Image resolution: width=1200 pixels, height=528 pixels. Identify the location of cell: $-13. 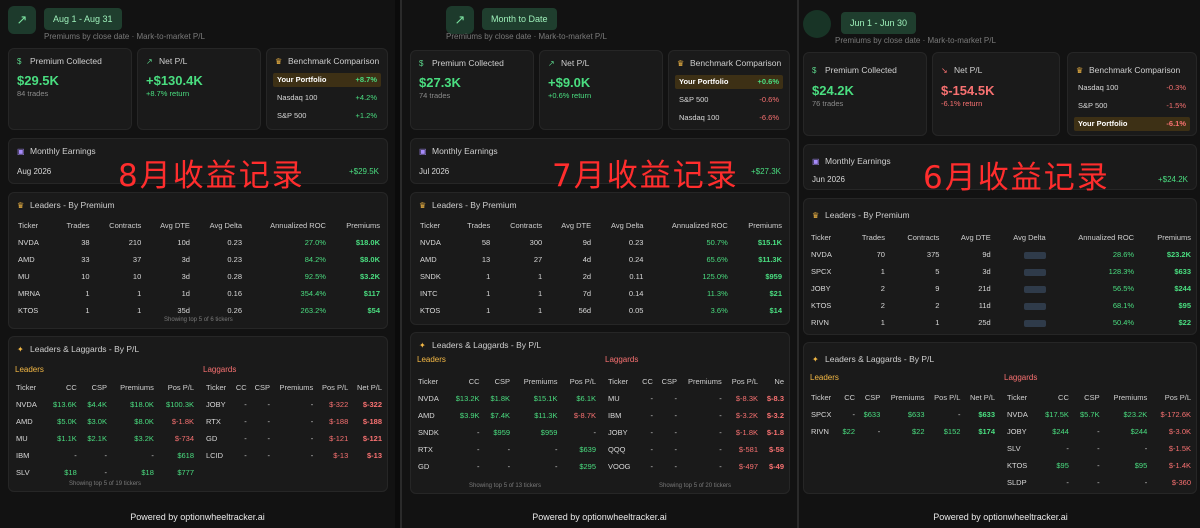
(374, 455).